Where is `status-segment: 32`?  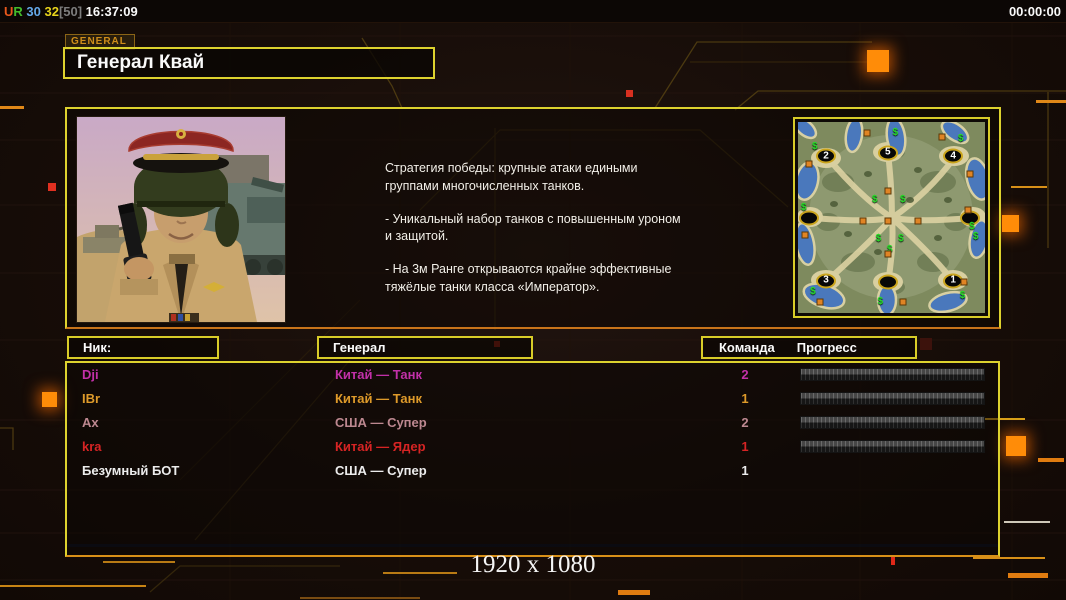 status-segment: 32 is located at coordinates (49, 11).